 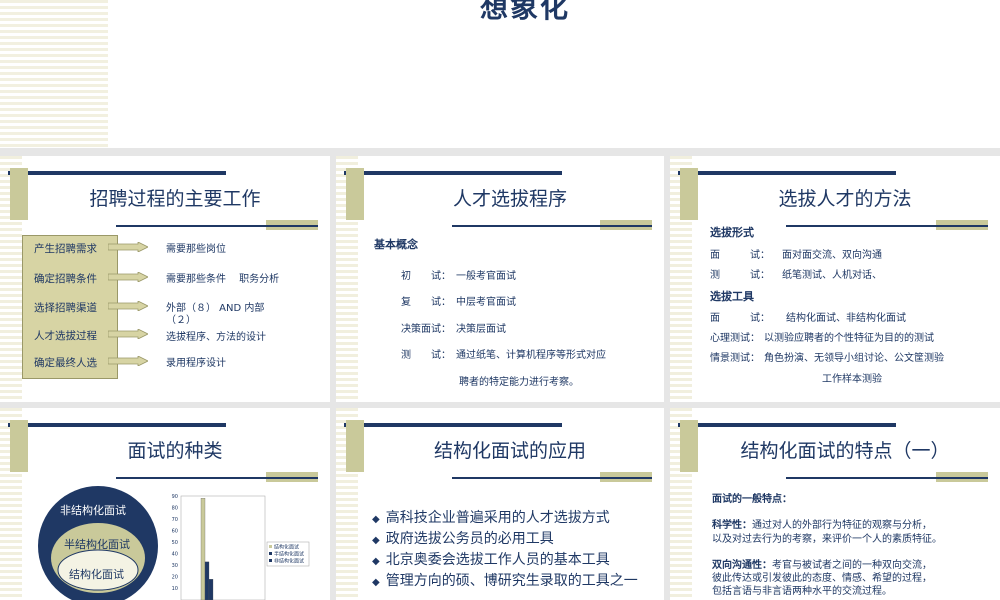 I want to click on row-text: 结构化面试、非结构化面试, so click(x=846, y=318).